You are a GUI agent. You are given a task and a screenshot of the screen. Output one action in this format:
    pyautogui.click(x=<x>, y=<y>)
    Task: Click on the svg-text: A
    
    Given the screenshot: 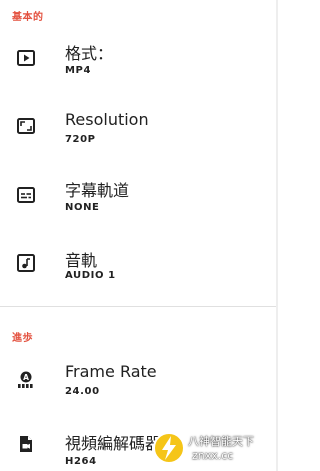 What is the action you would take?
    pyautogui.click(x=26, y=377)
    